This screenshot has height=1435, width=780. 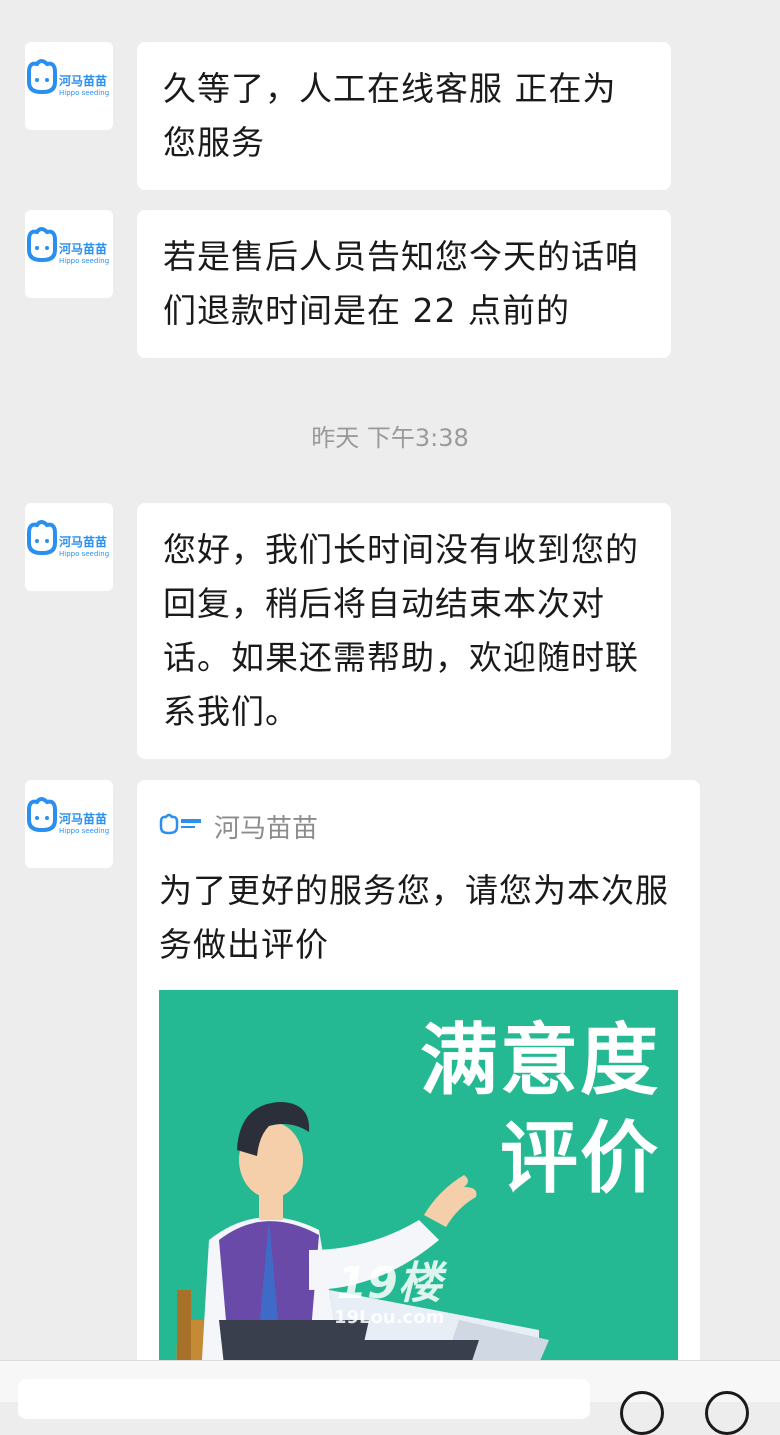 What do you see at coordinates (727, 1413) in the screenshot?
I see `more-plus-icon` at bounding box center [727, 1413].